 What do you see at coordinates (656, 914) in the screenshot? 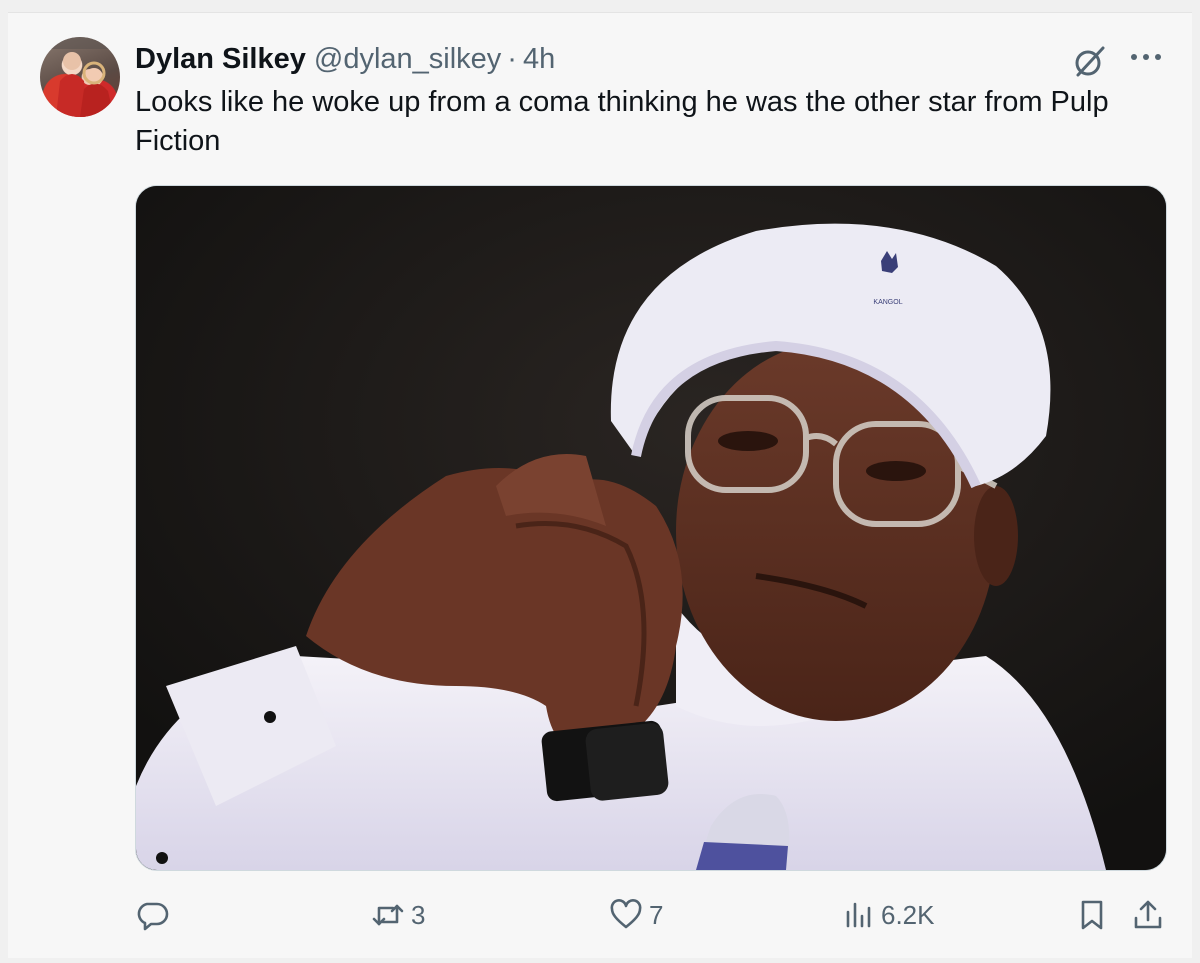
I see `like-count: 7` at bounding box center [656, 914].